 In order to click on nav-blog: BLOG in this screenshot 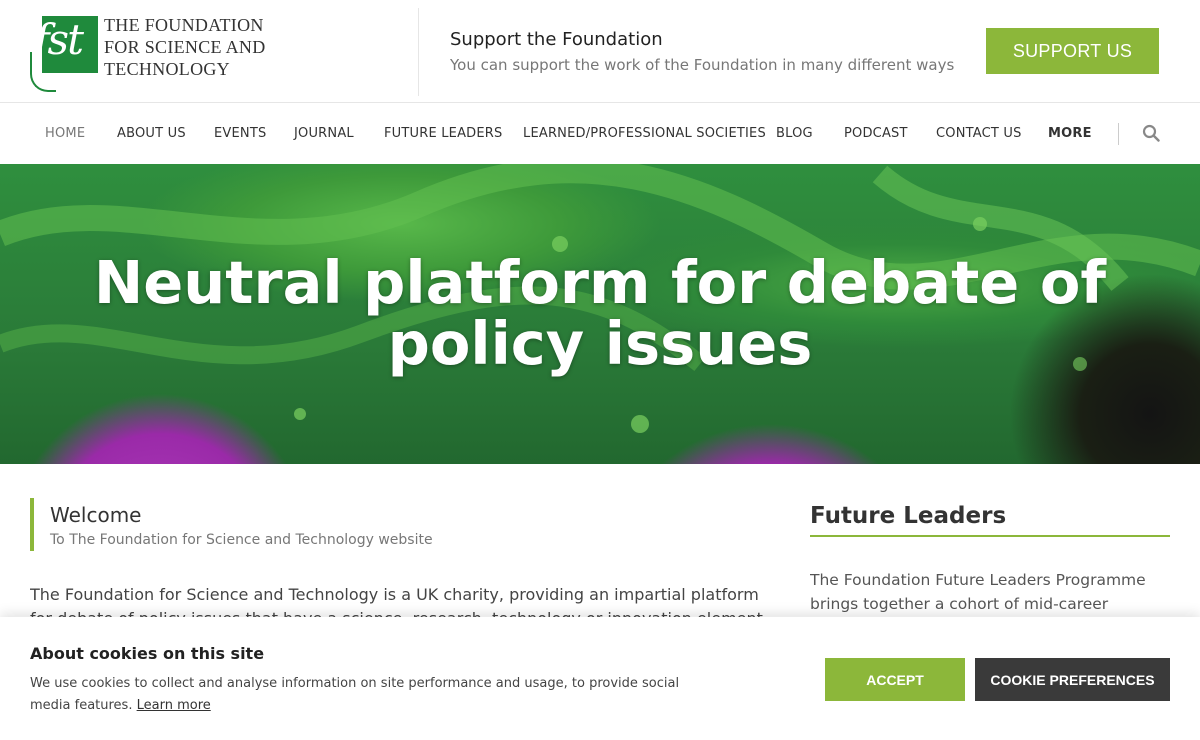, I will do `click(794, 133)`.